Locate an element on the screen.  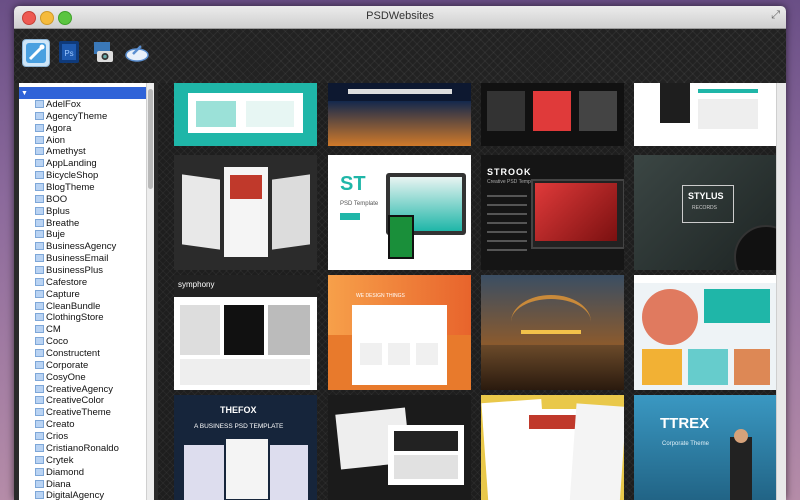
tree-item: BOO is located at coordinates (69, 200).